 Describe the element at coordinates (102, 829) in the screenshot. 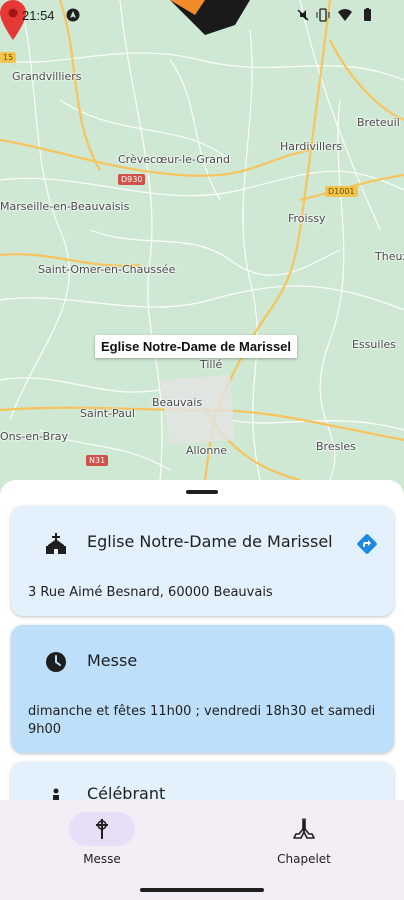

I see `cross-icon` at that location.